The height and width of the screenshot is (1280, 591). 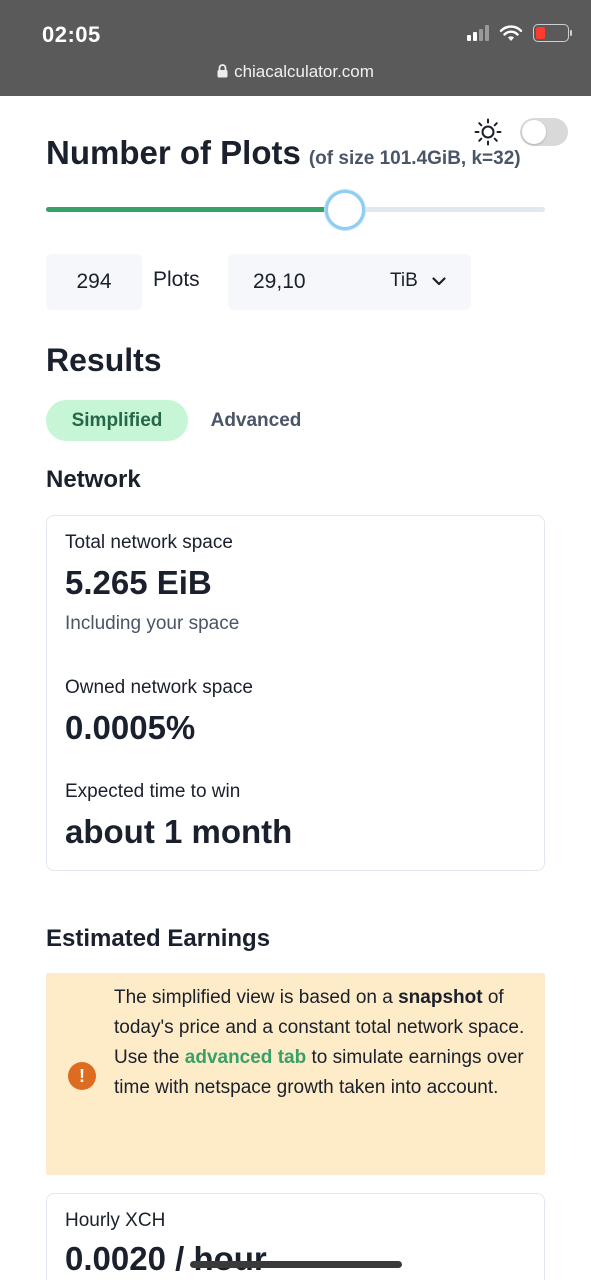 What do you see at coordinates (349, 282) in the screenshot?
I see `plot-size-input: 29,10 TiB` at bounding box center [349, 282].